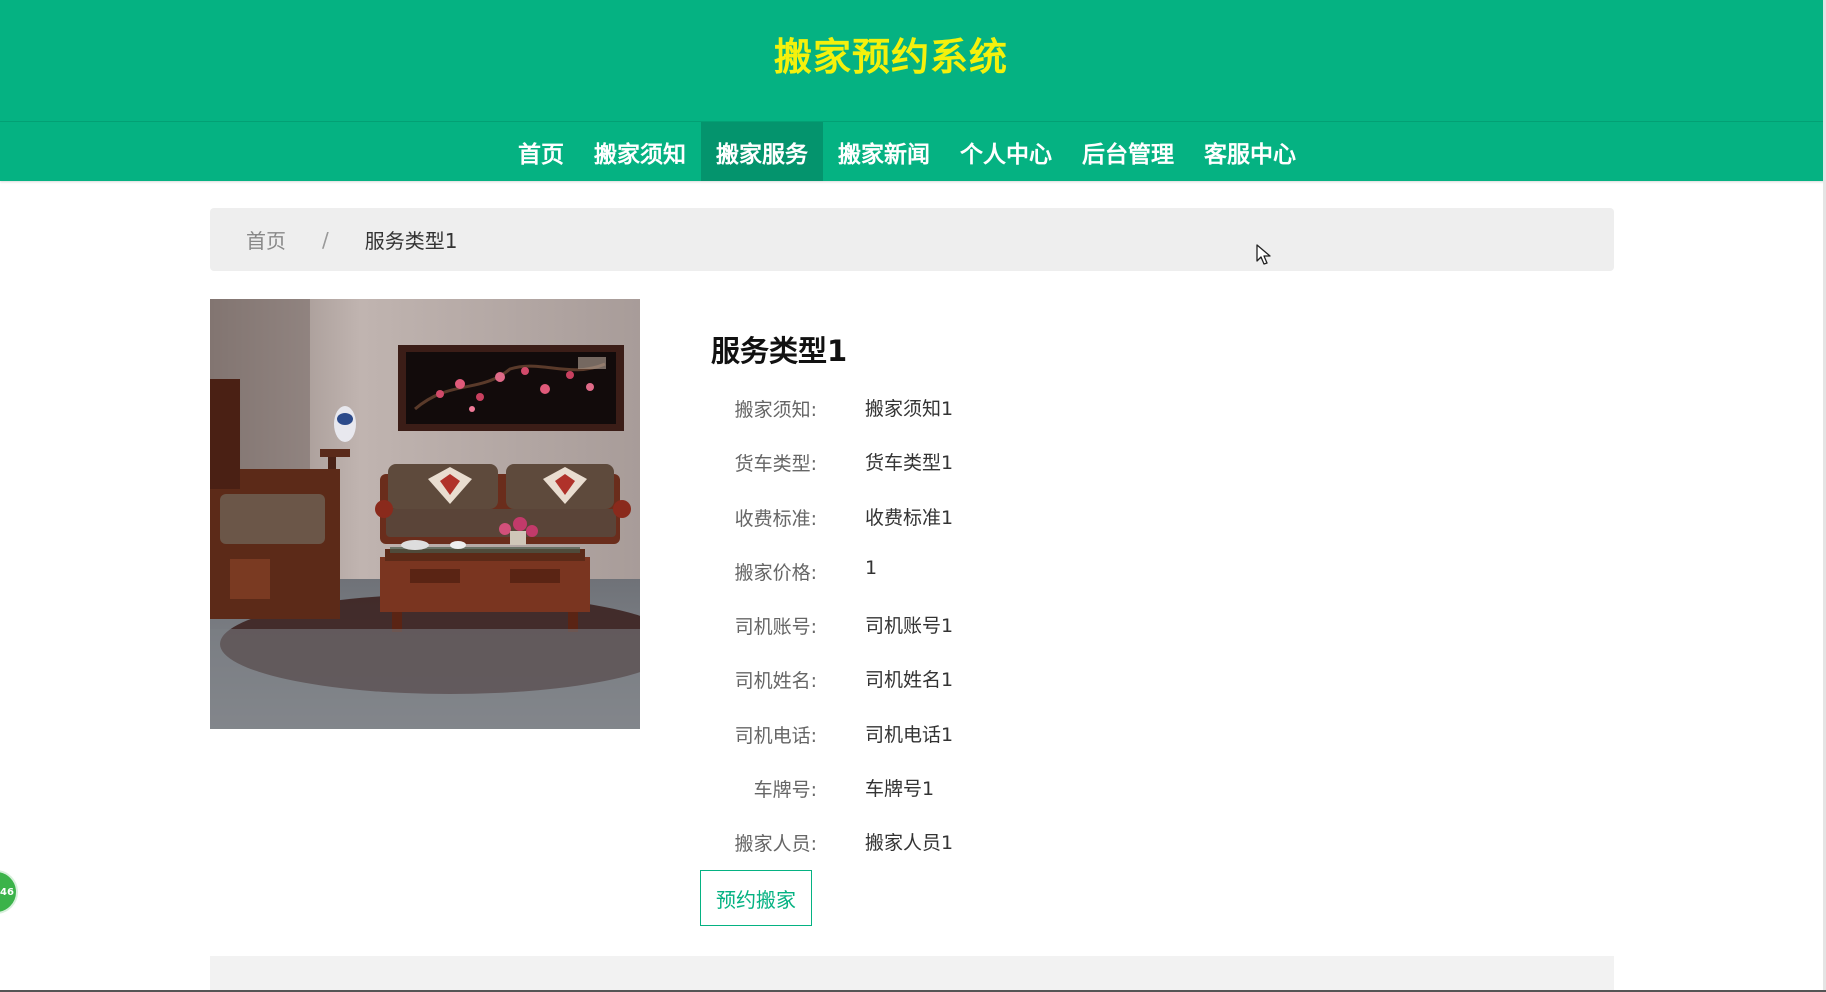 This screenshot has width=1826, height=992. Describe the element at coordinates (266, 239) in the screenshot. I see `breadcrumb-home-link: 首页` at that location.